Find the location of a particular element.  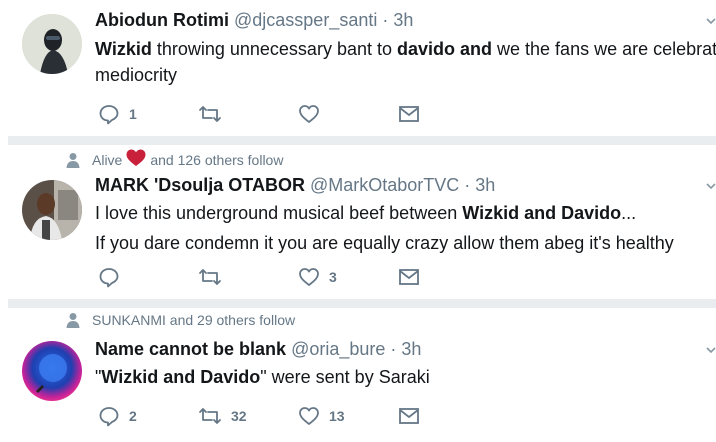

social-context: Alive and 126 others follow is located at coordinates (174, 159).